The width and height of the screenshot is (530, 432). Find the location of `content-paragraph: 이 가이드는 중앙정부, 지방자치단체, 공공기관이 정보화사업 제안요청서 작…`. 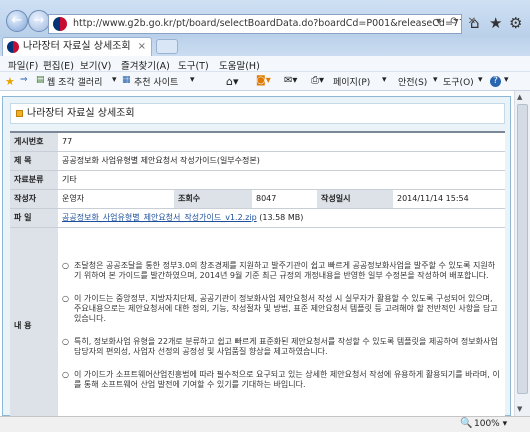

content-paragraph: 이 가이드는 중앙정부, 지방자치단체, 공공기관이 정보화사업 제안요청서 작… is located at coordinates (281, 309).